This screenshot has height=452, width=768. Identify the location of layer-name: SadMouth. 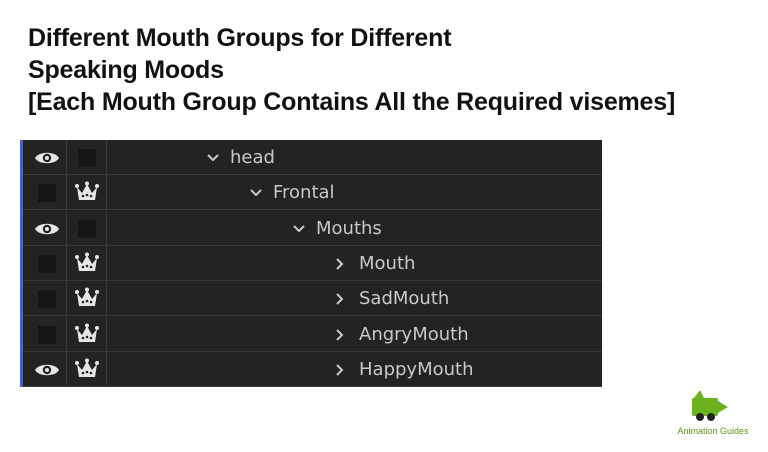
(392, 298).